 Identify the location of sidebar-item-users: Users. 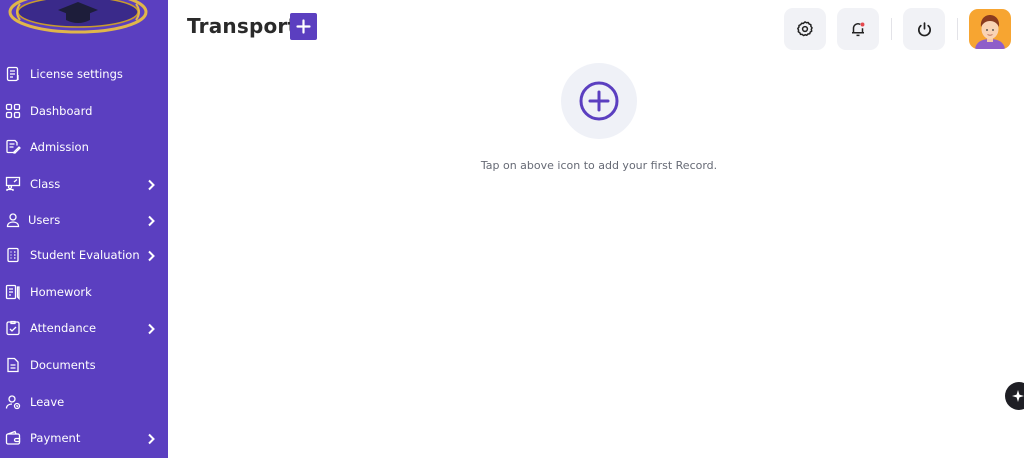
(84, 221).